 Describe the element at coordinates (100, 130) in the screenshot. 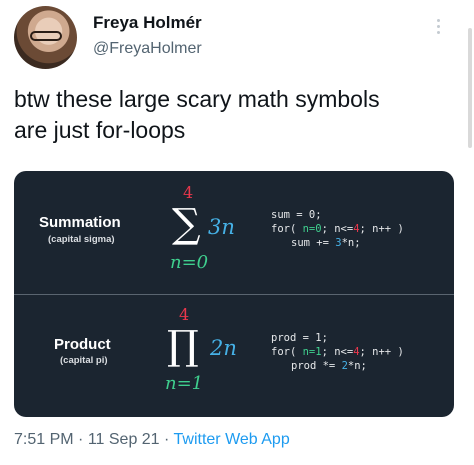

I see `tweet-text-line-2: are just for-loops` at that location.